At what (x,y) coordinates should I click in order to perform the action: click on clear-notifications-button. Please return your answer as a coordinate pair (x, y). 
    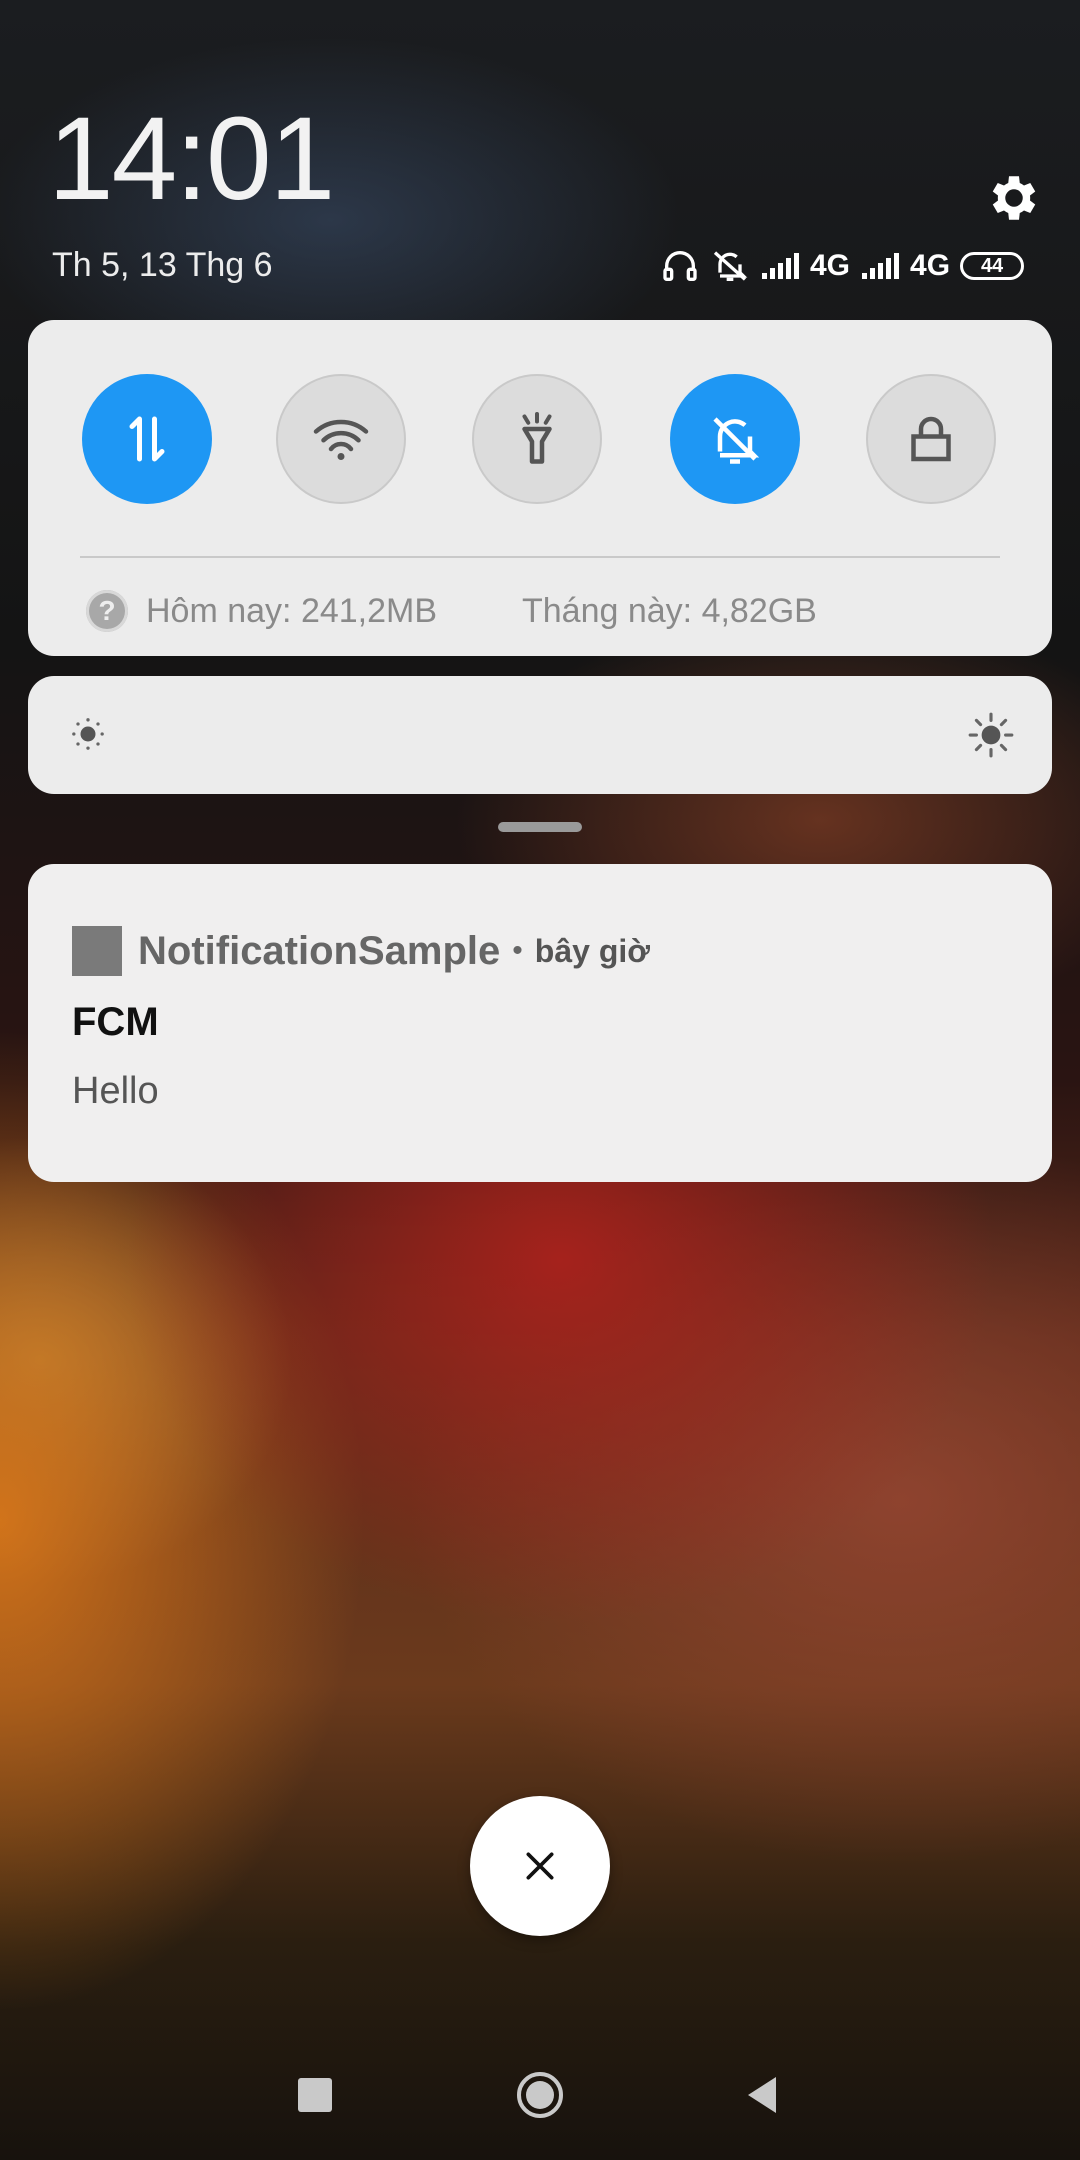
    Looking at the image, I should click on (540, 1866).